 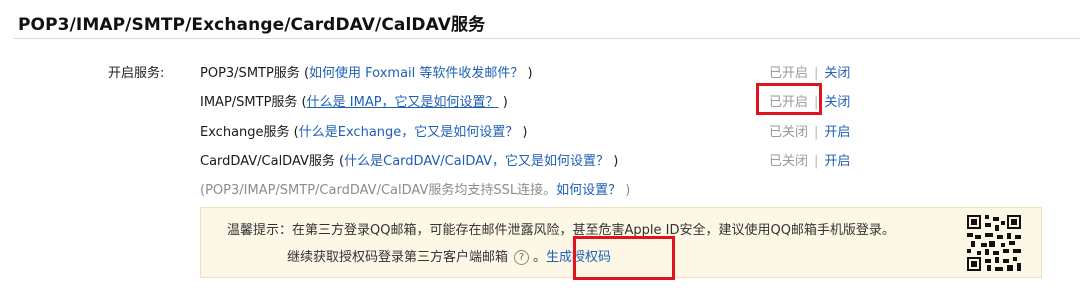 I want to click on service-row-imap: IMAP/SMTP服务 (什么是 IMAP，它又是如何设置？ ), so click(x=354, y=102).